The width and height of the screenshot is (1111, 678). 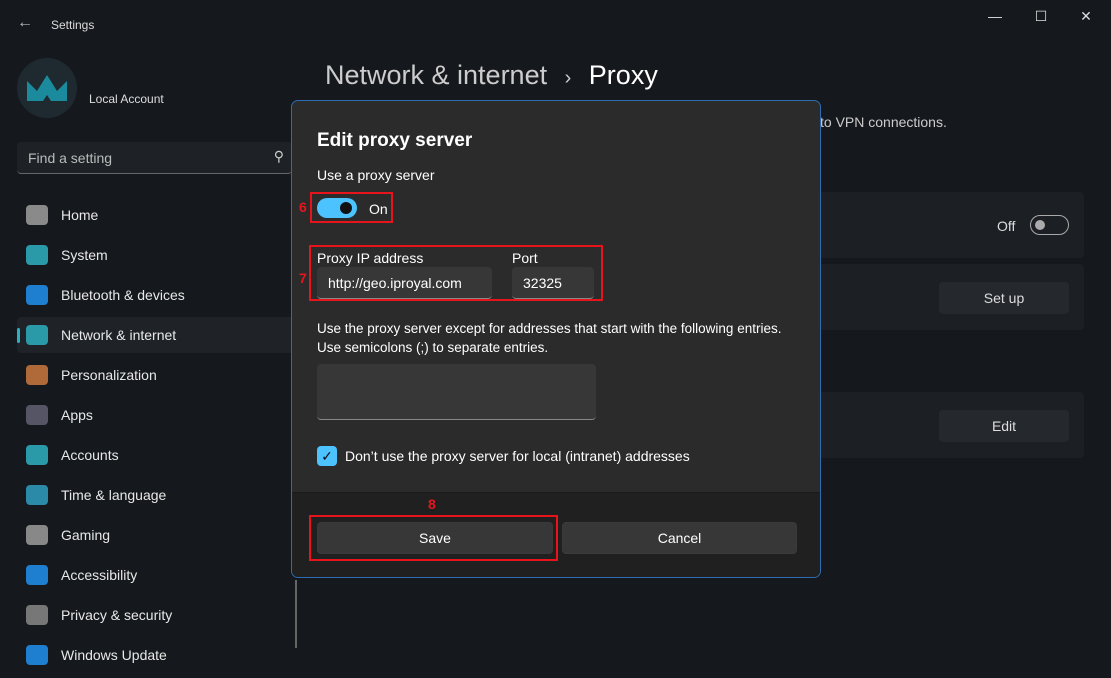 I want to click on cancel-button: Cancel, so click(x=679, y=538).